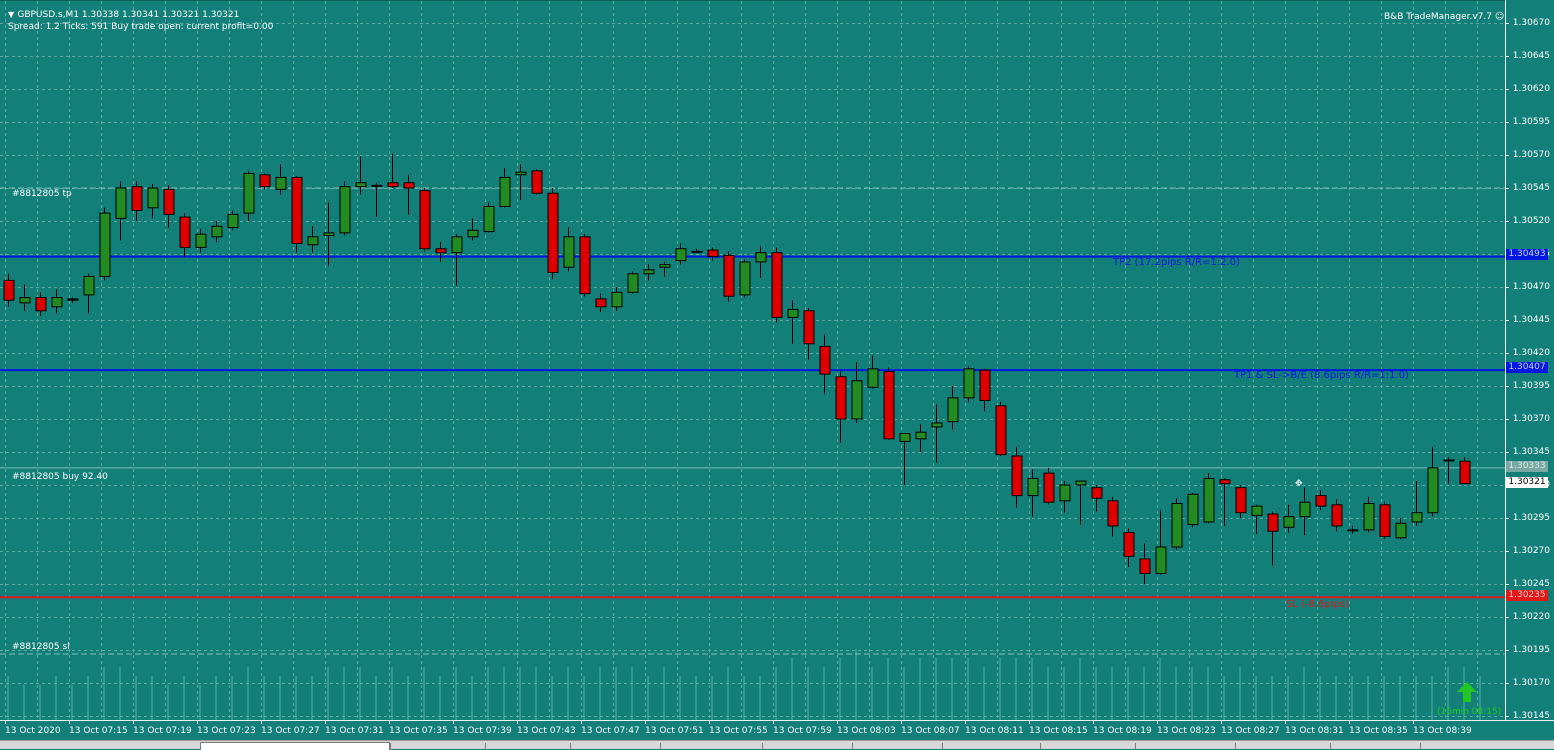 This screenshot has width=1554, height=750. I want to click on chart-tab-bar, so click(777, 745).